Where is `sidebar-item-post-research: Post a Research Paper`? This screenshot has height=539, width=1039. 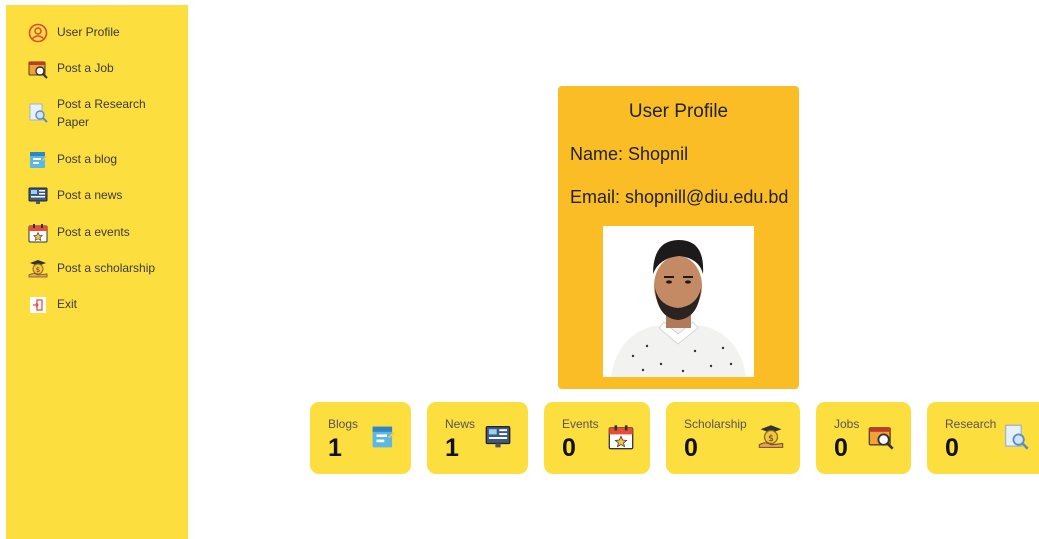 sidebar-item-post-research: Post a Research Paper is located at coordinates (97, 113).